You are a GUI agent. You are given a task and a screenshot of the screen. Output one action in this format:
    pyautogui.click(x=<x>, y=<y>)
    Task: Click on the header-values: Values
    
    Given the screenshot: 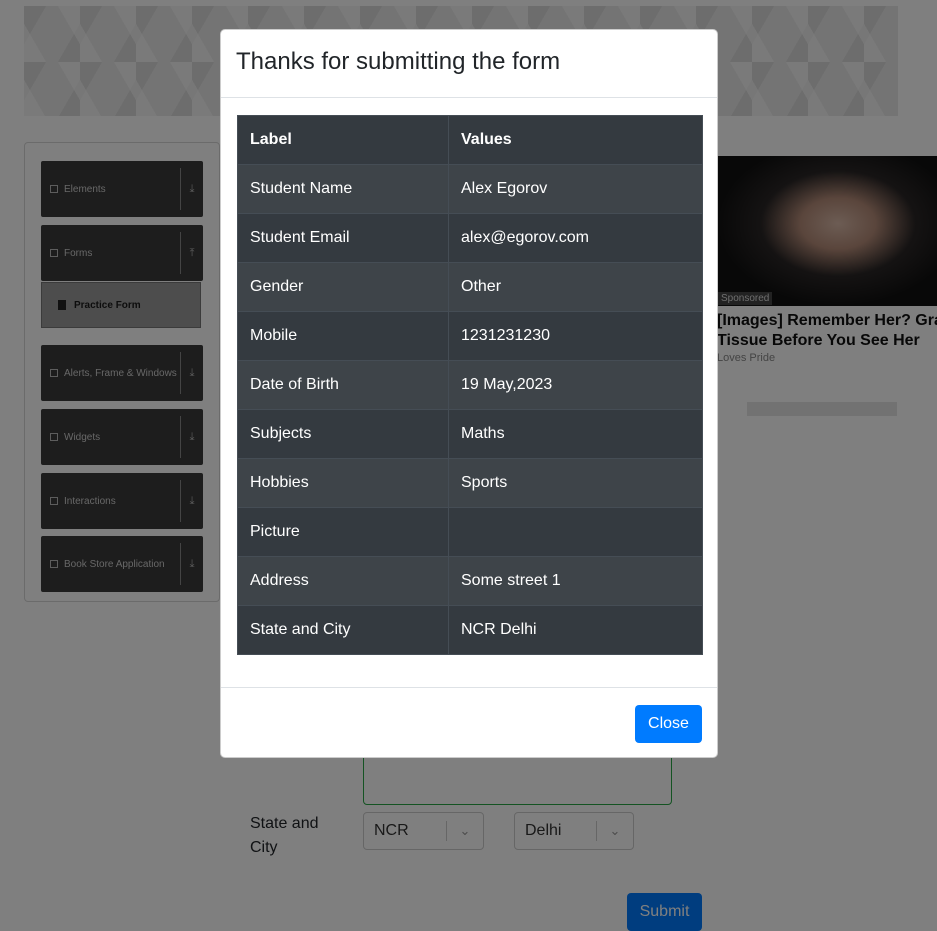 What is the action you would take?
    pyautogui.click(x=575, y=140)
    